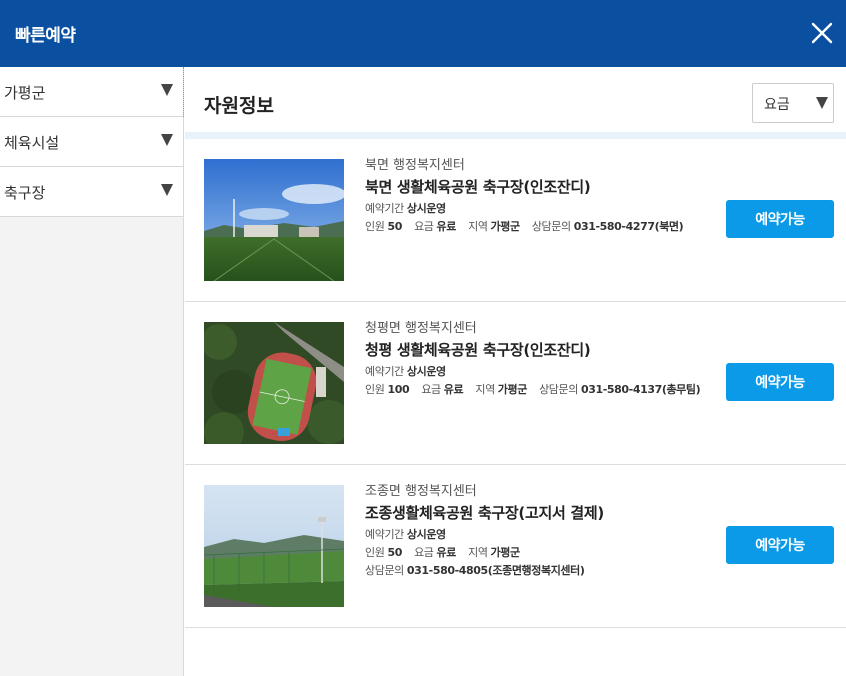 The image size is (846, 676). I want to click on item-name: 북면 생활체육공원 축구장(인조잔디), so click(545, 187).